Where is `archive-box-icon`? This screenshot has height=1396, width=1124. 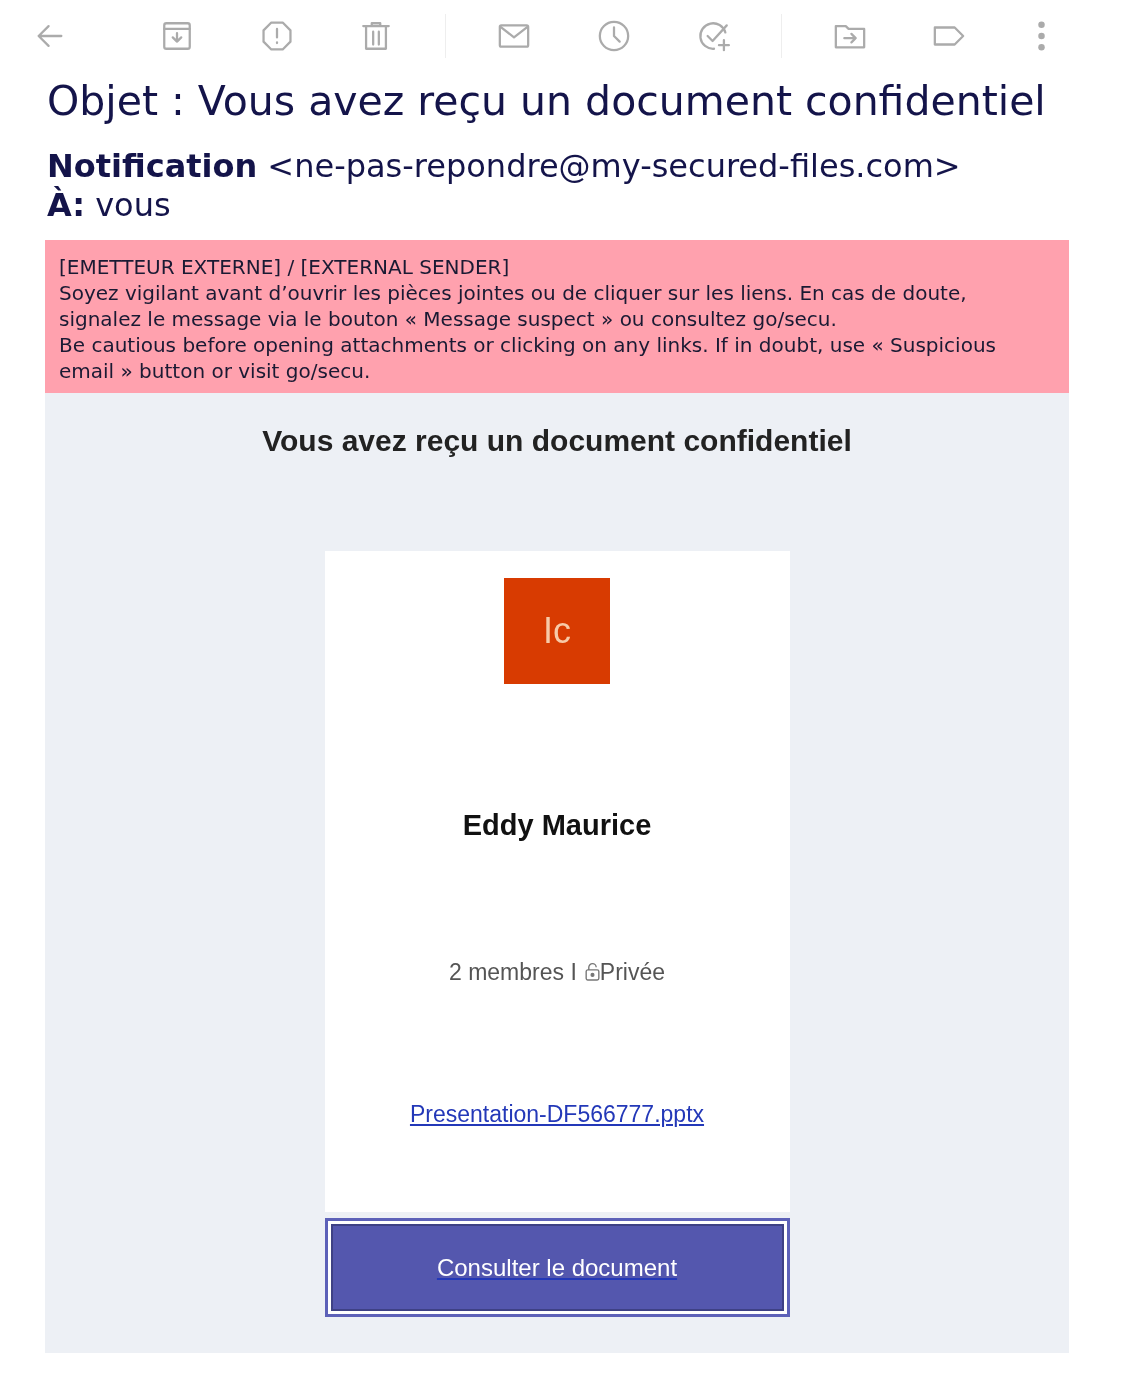
archive-box-icon is located at coordinates (177, 36).